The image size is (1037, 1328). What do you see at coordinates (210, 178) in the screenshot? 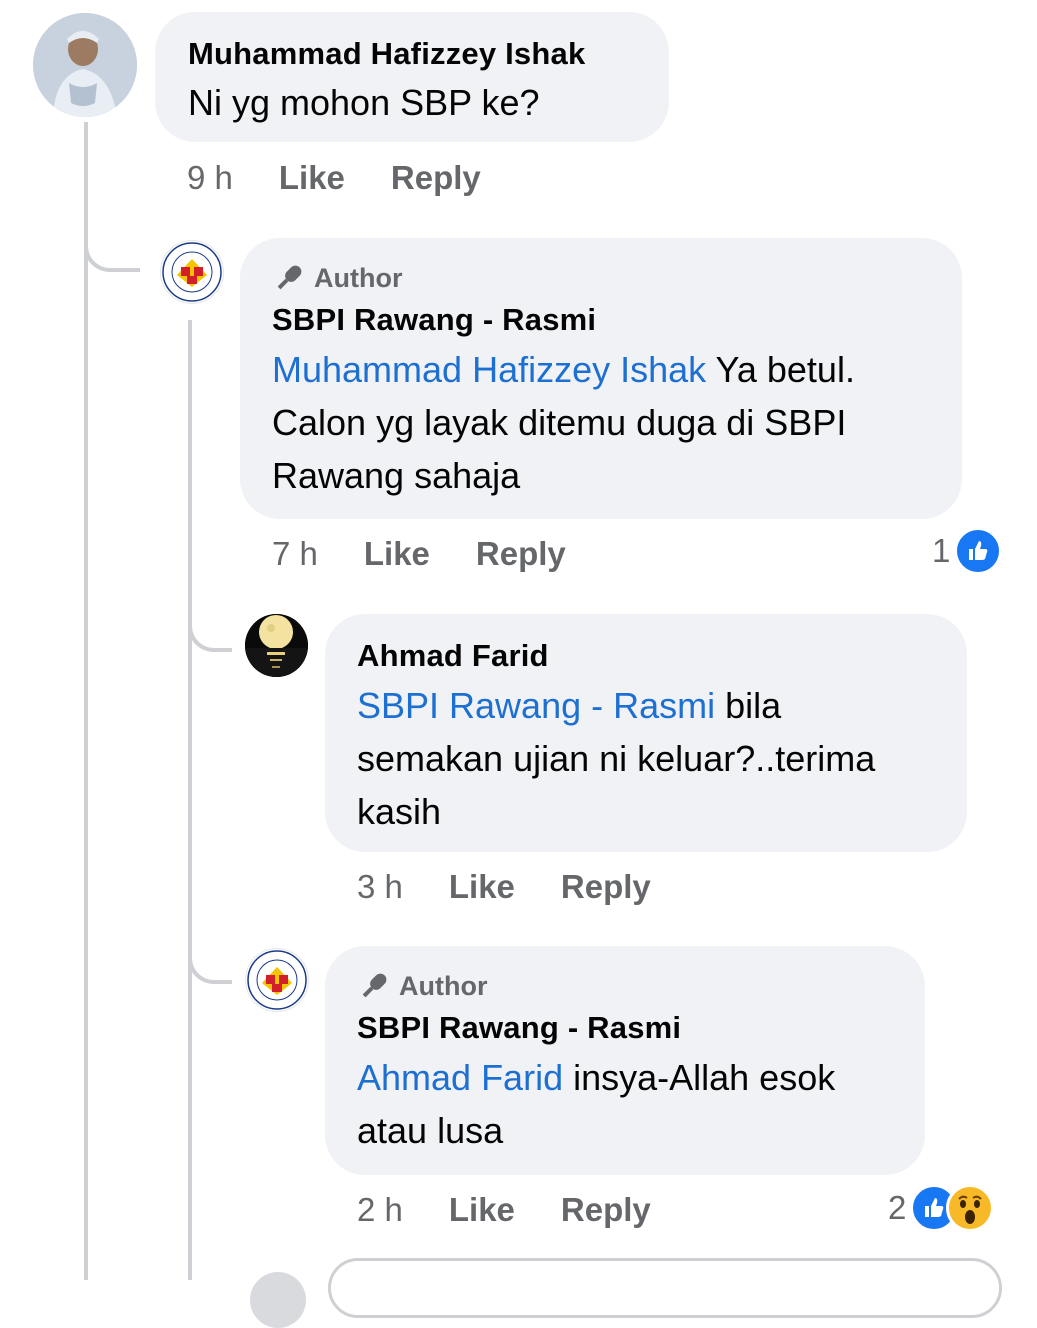
I see `comment-timestamp: 9 h` at bounding box center [210, 178].